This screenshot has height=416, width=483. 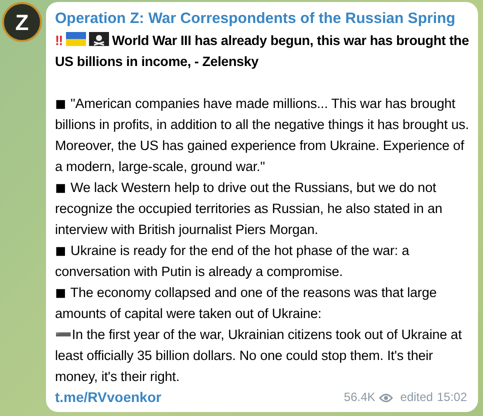 What do you see at coordinates (259, 356) in the screenshot?
I see `message-paragraph: ➖In the first year of the war, Ukrainian citizens took out of Ukraine at least officially 35 billion dollars. No one could stop them. It's their money, it's their right.` at bounding box center [259, 356].